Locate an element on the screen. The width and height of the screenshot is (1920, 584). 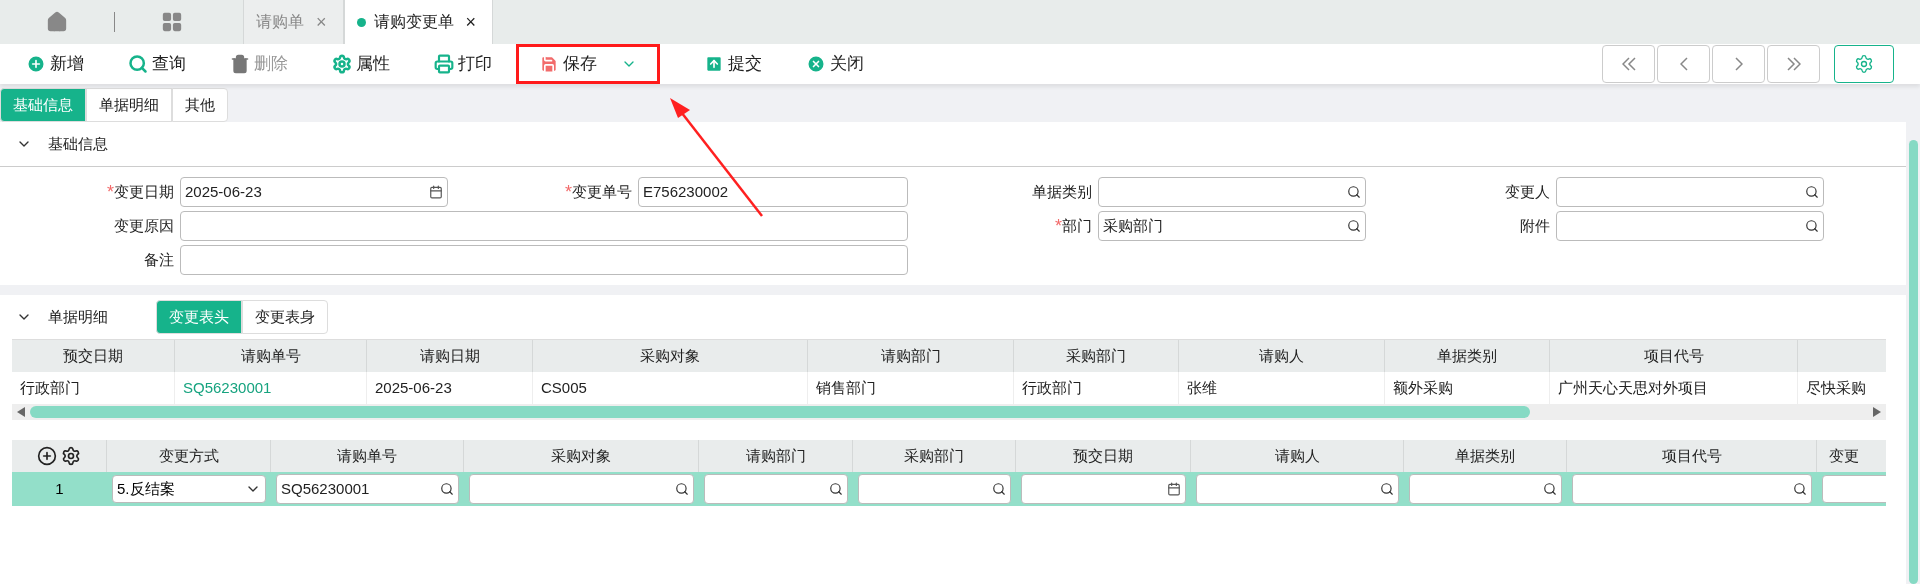
document-tab: 请购变更单 × is located at coordinates (418, 22).